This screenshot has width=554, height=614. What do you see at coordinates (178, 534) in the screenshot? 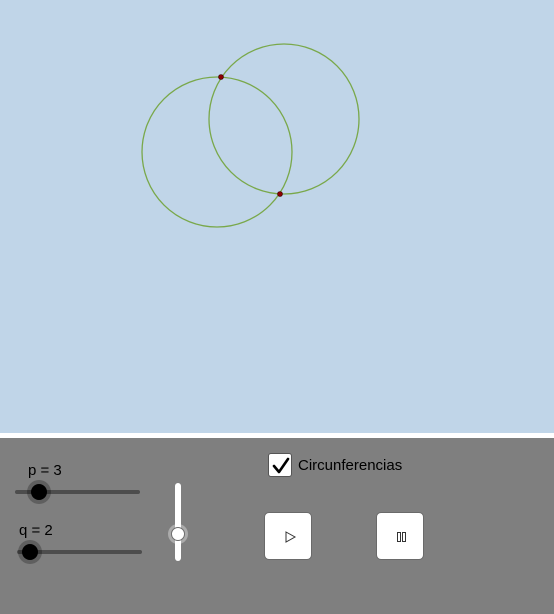
I see `vertical-slider-knob` at bounding box center [178, 534].